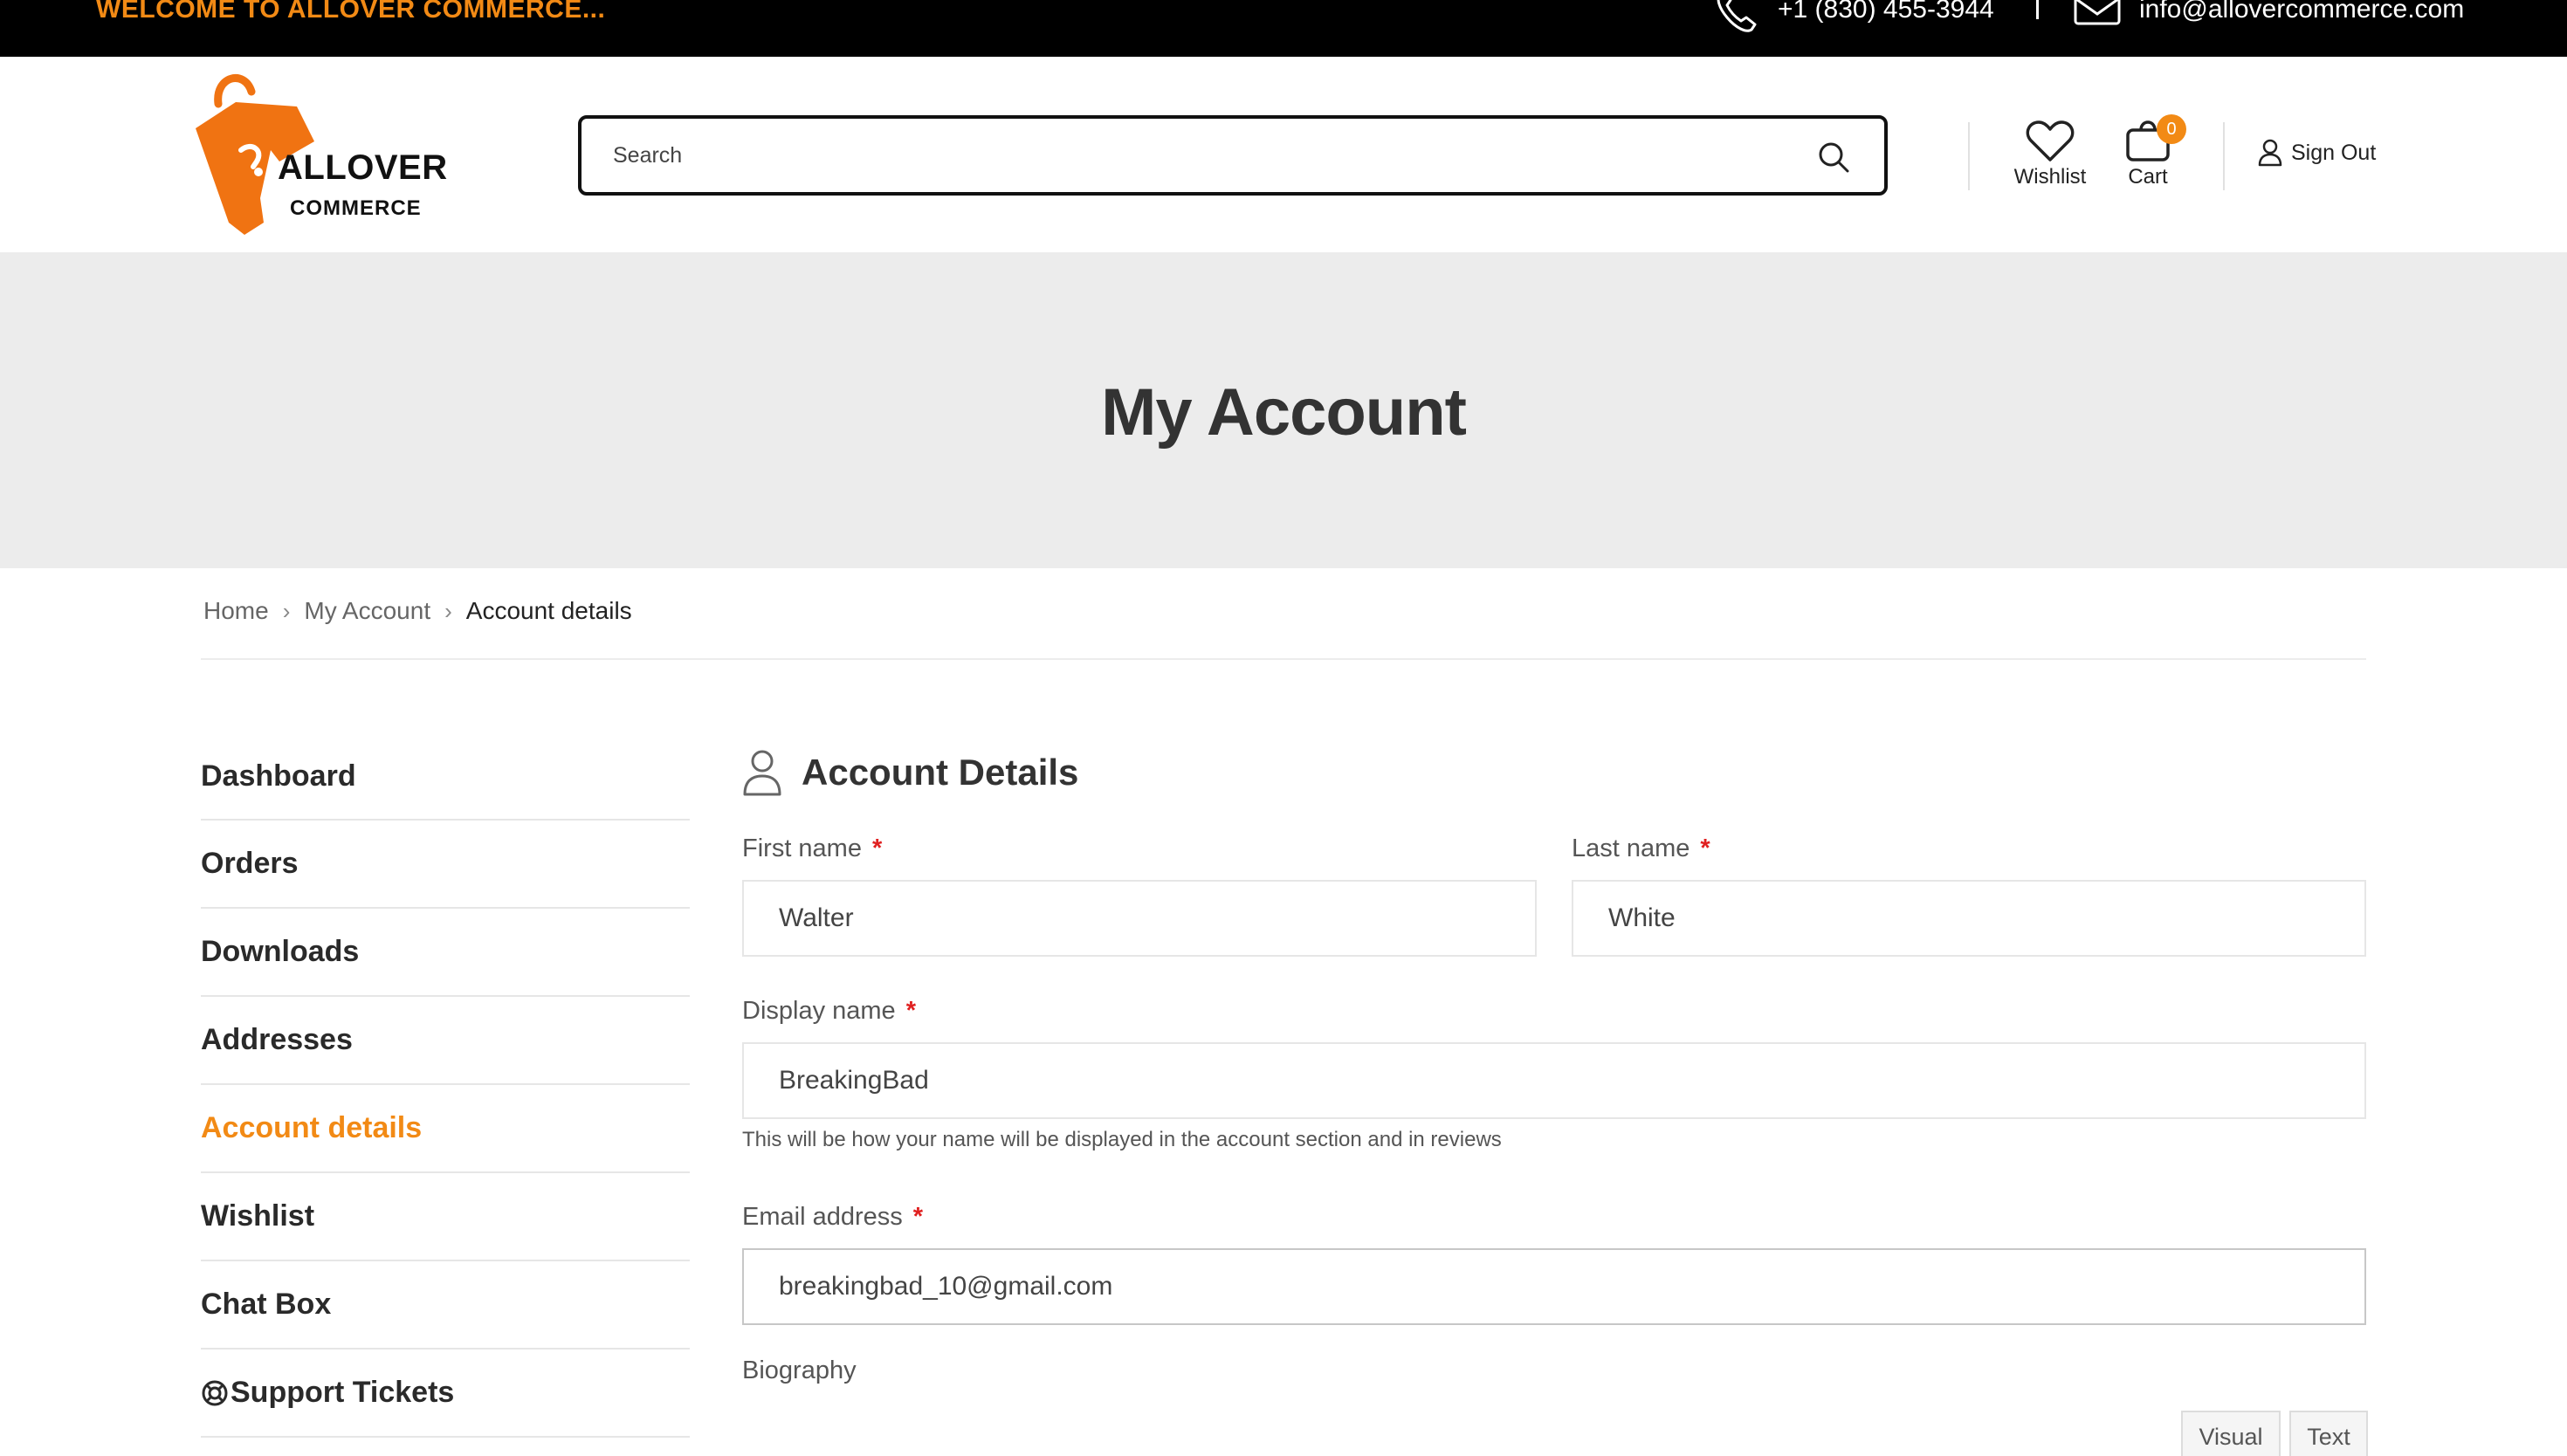 This screenshot has width=2567, height=1456. I want to click on sidebar-item-label: Support Tickets, so click(343, 1392).